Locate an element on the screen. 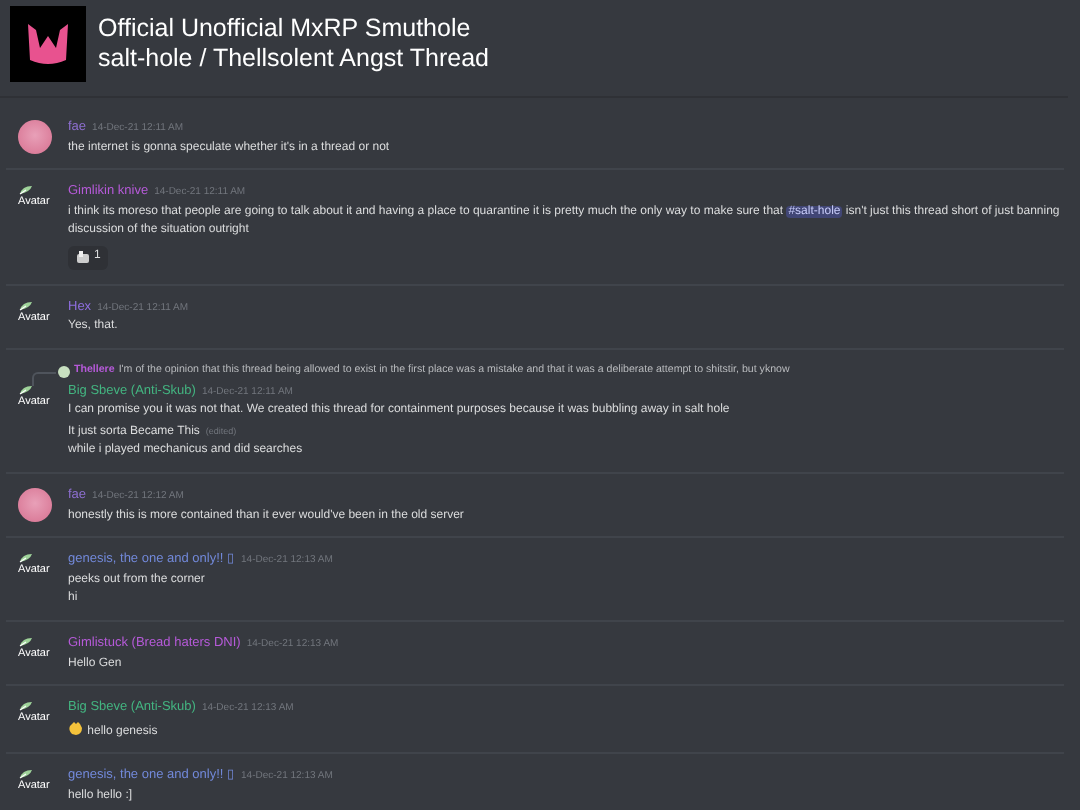 This screenshot has width=1080, height=810. server-name: Official Unofficial MxRP Smuthole is located at coordinates (285, 29).